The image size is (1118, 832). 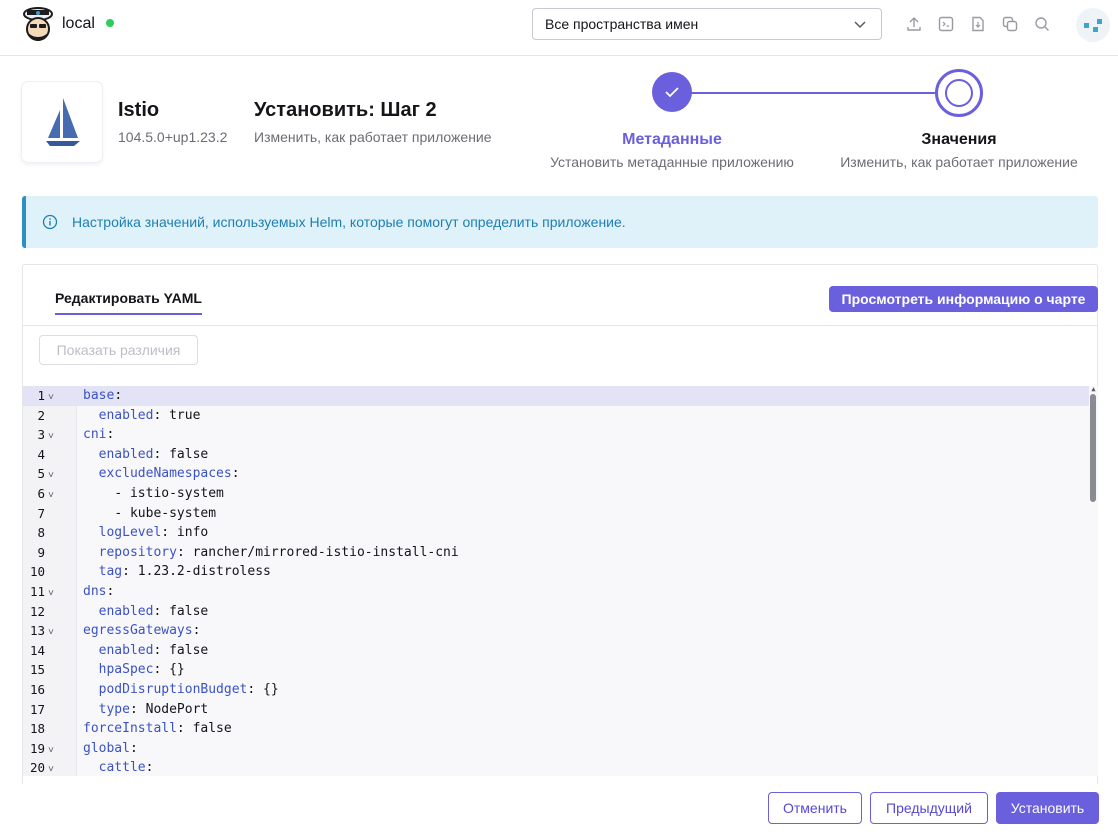 What do you see at coordinates (37, 748) in the screenshot?
I see `line-number: 19` at bounding box center [37, 748].